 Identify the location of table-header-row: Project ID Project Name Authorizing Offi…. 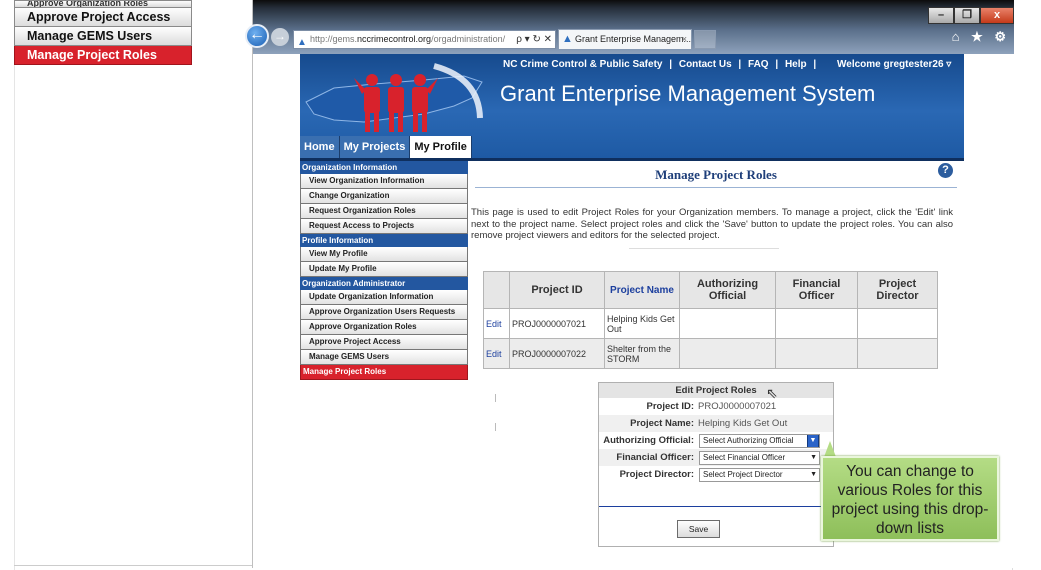
(710, 290).